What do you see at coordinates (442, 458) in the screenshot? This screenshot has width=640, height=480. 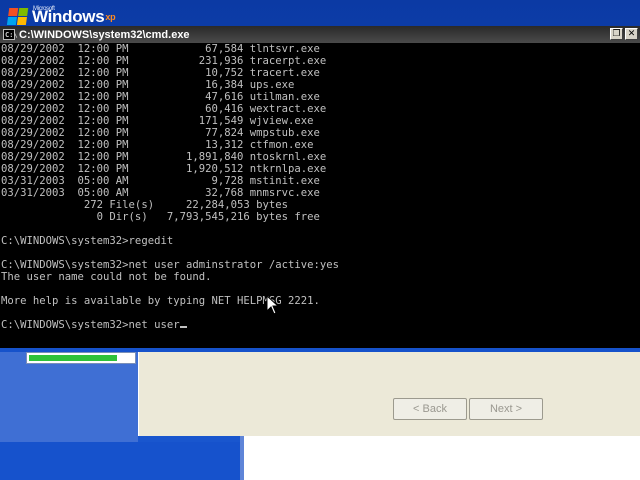 I see `setup-footer-right` at bounding box center [442, 458].